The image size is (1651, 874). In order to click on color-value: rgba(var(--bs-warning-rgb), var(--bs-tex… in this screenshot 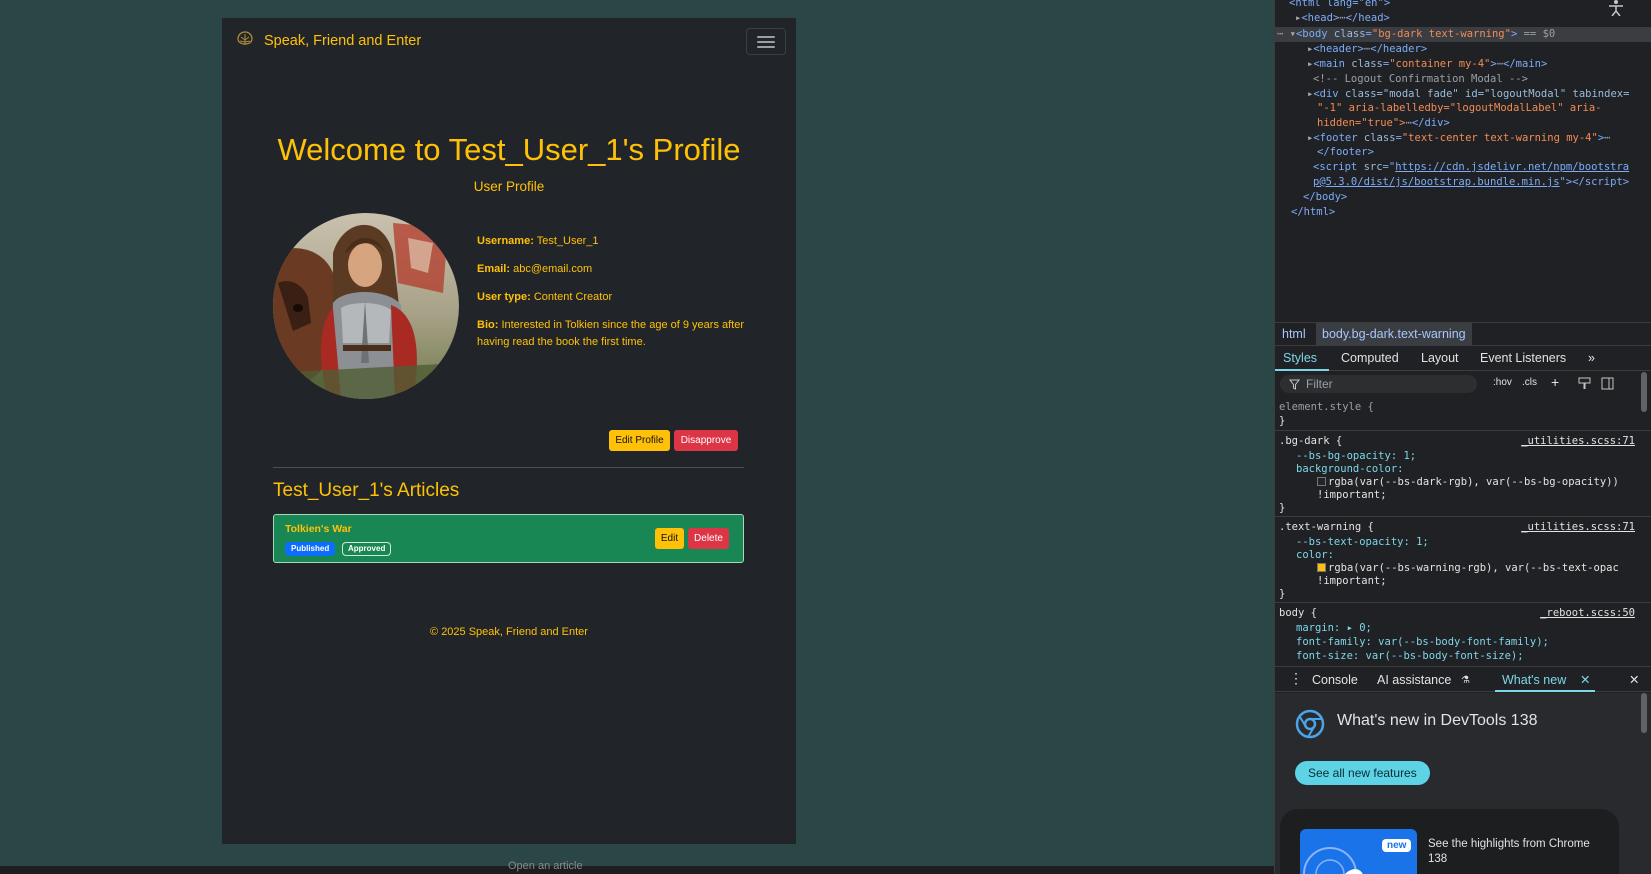, I will do `click(1468, 568)`.